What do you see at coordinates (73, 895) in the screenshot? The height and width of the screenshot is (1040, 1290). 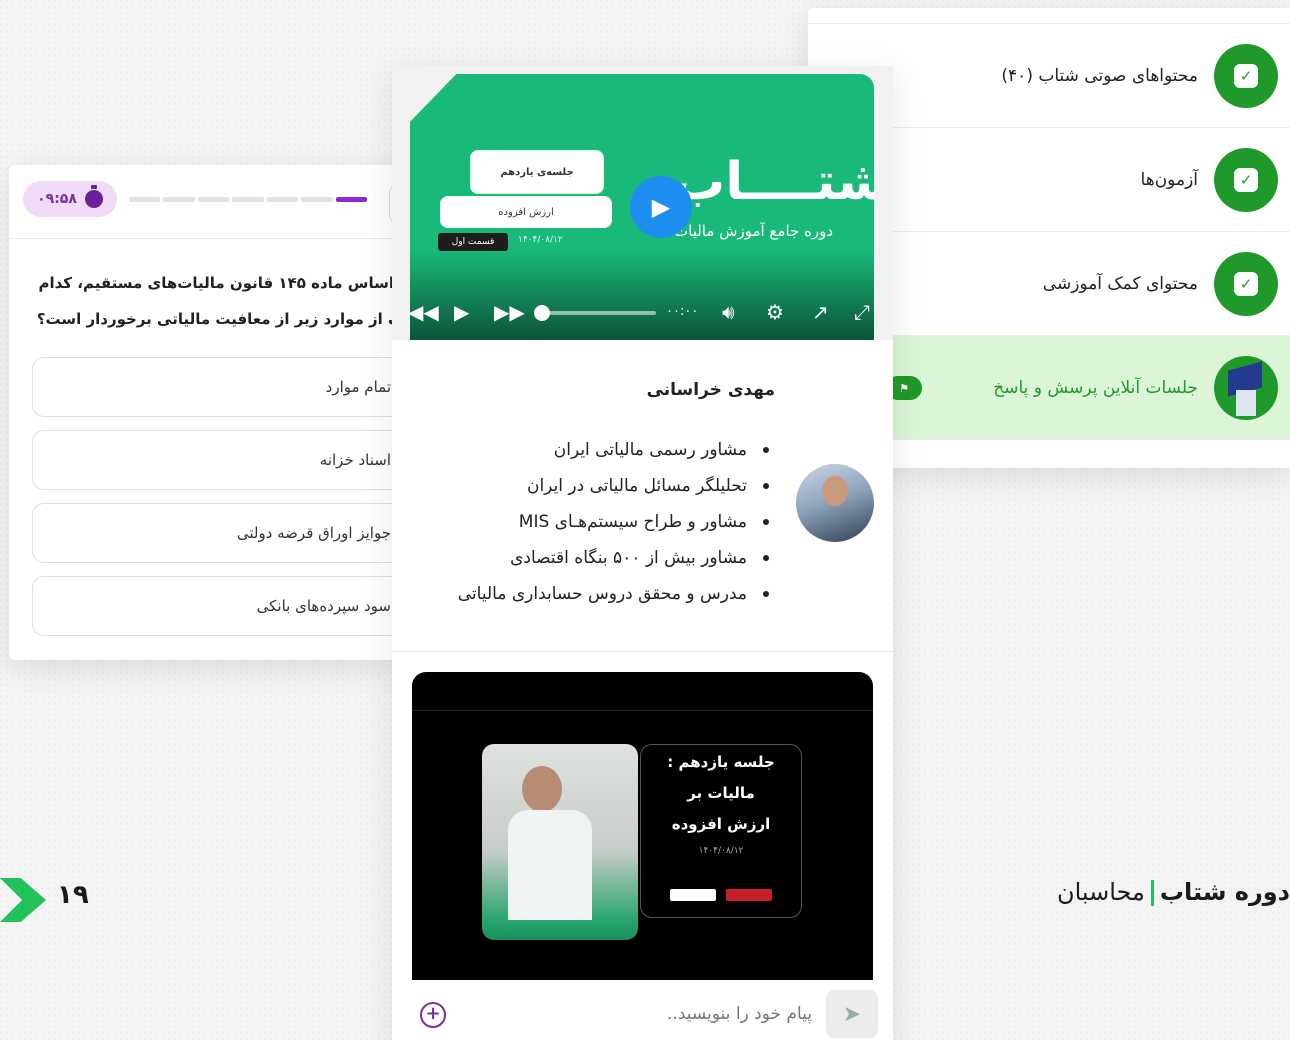 I see `page-number: ۱۹` at bounding box center [73, 895].